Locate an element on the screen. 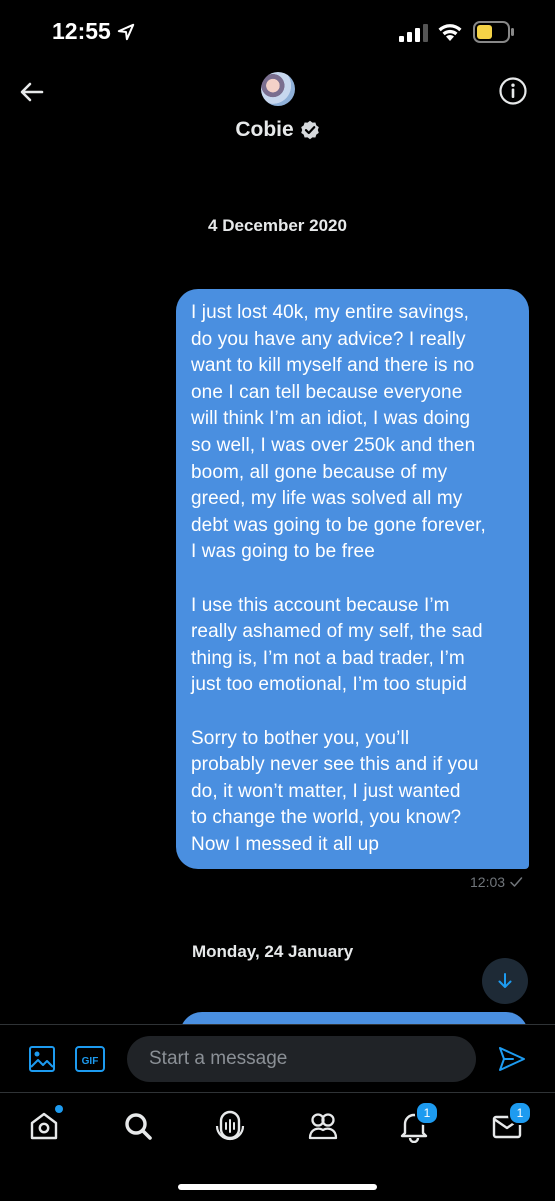 The width and height of the screenshot is (555, 1201). message-input is located at coordinates (301, 1059).